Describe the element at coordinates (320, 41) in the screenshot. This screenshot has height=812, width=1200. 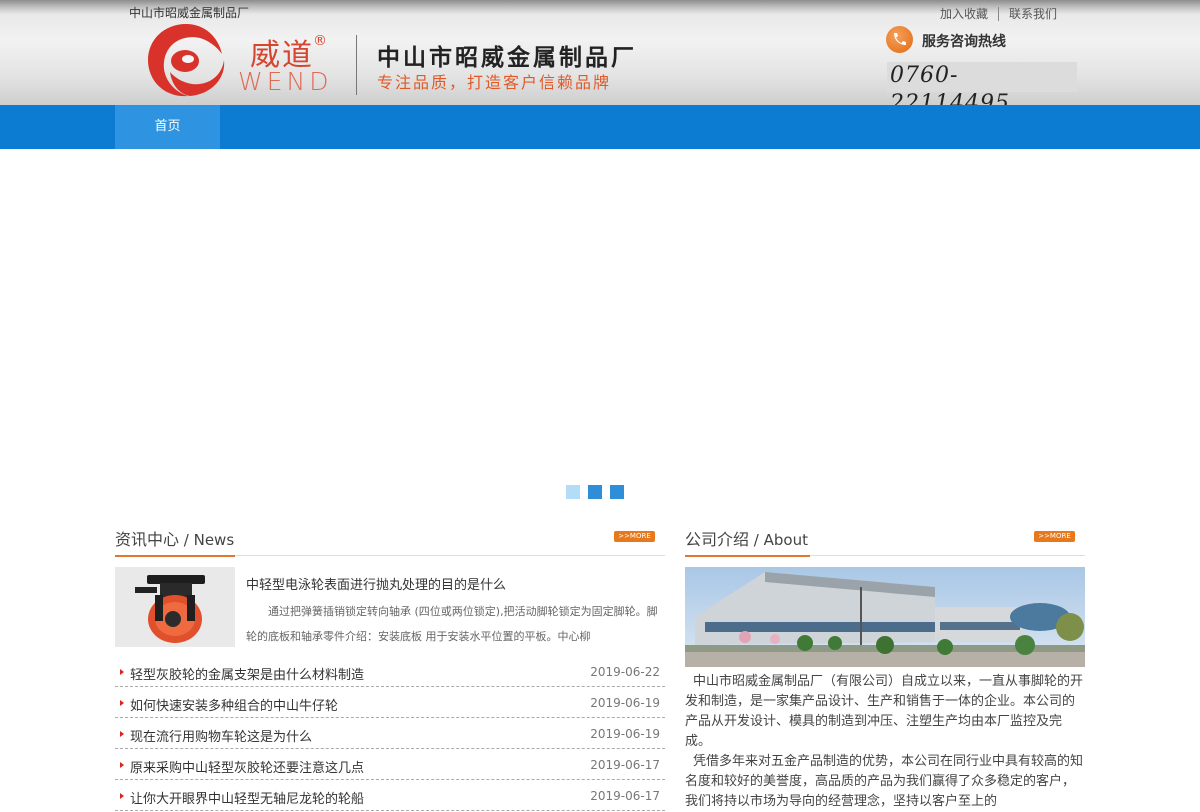
I see `registered-mark: ®` at that location.